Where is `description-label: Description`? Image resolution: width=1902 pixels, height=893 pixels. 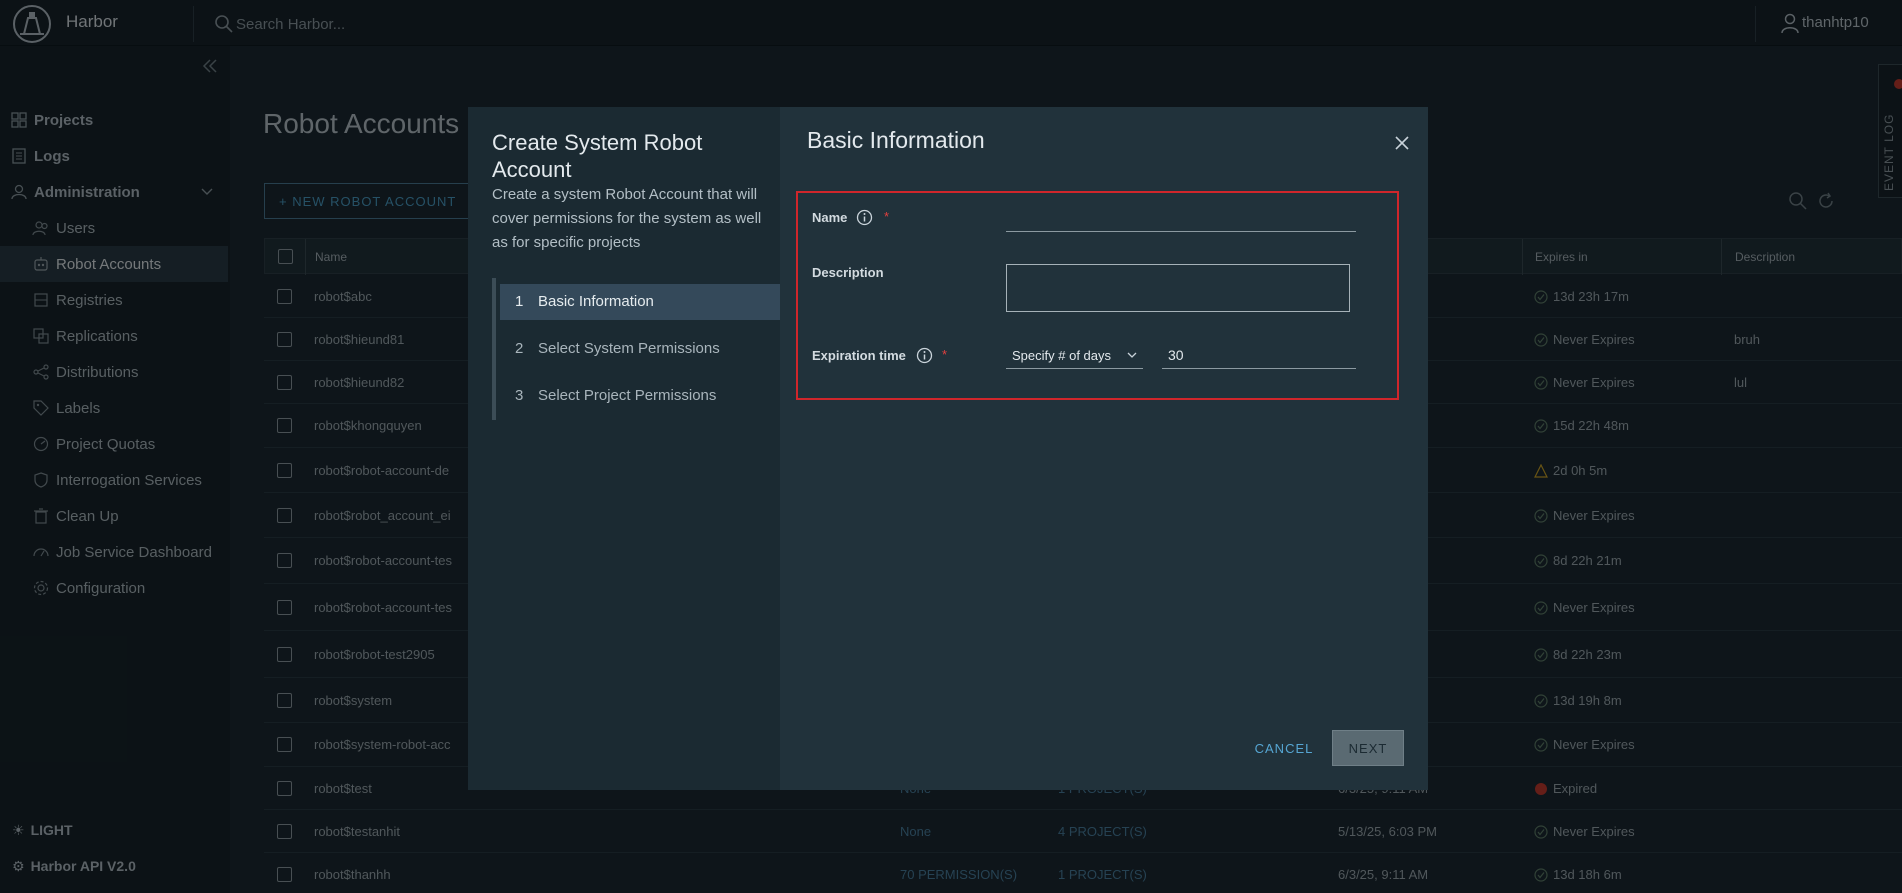
description-label: Description is located at coordinates (848, 272).